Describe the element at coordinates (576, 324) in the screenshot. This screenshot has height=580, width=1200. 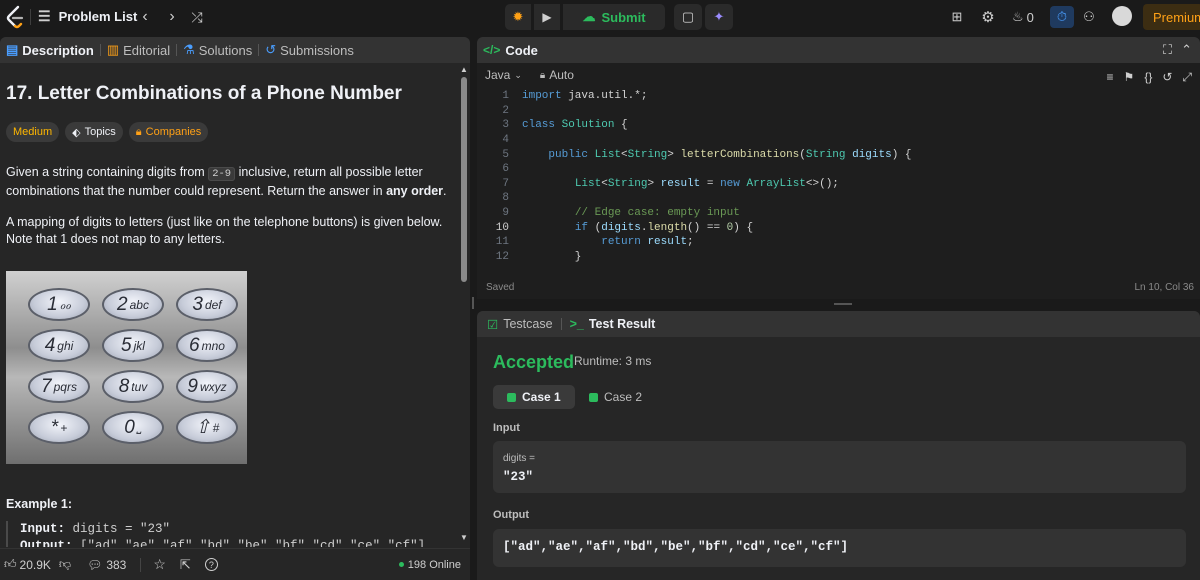
I see `terminal-icon: >_` at that location.